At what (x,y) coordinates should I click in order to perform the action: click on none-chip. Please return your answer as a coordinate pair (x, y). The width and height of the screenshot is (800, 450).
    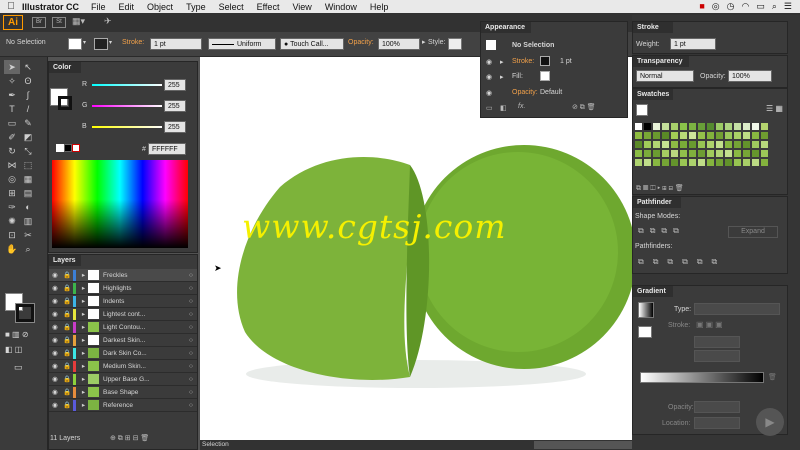
    Looking at the image, I should click on (76, 148).